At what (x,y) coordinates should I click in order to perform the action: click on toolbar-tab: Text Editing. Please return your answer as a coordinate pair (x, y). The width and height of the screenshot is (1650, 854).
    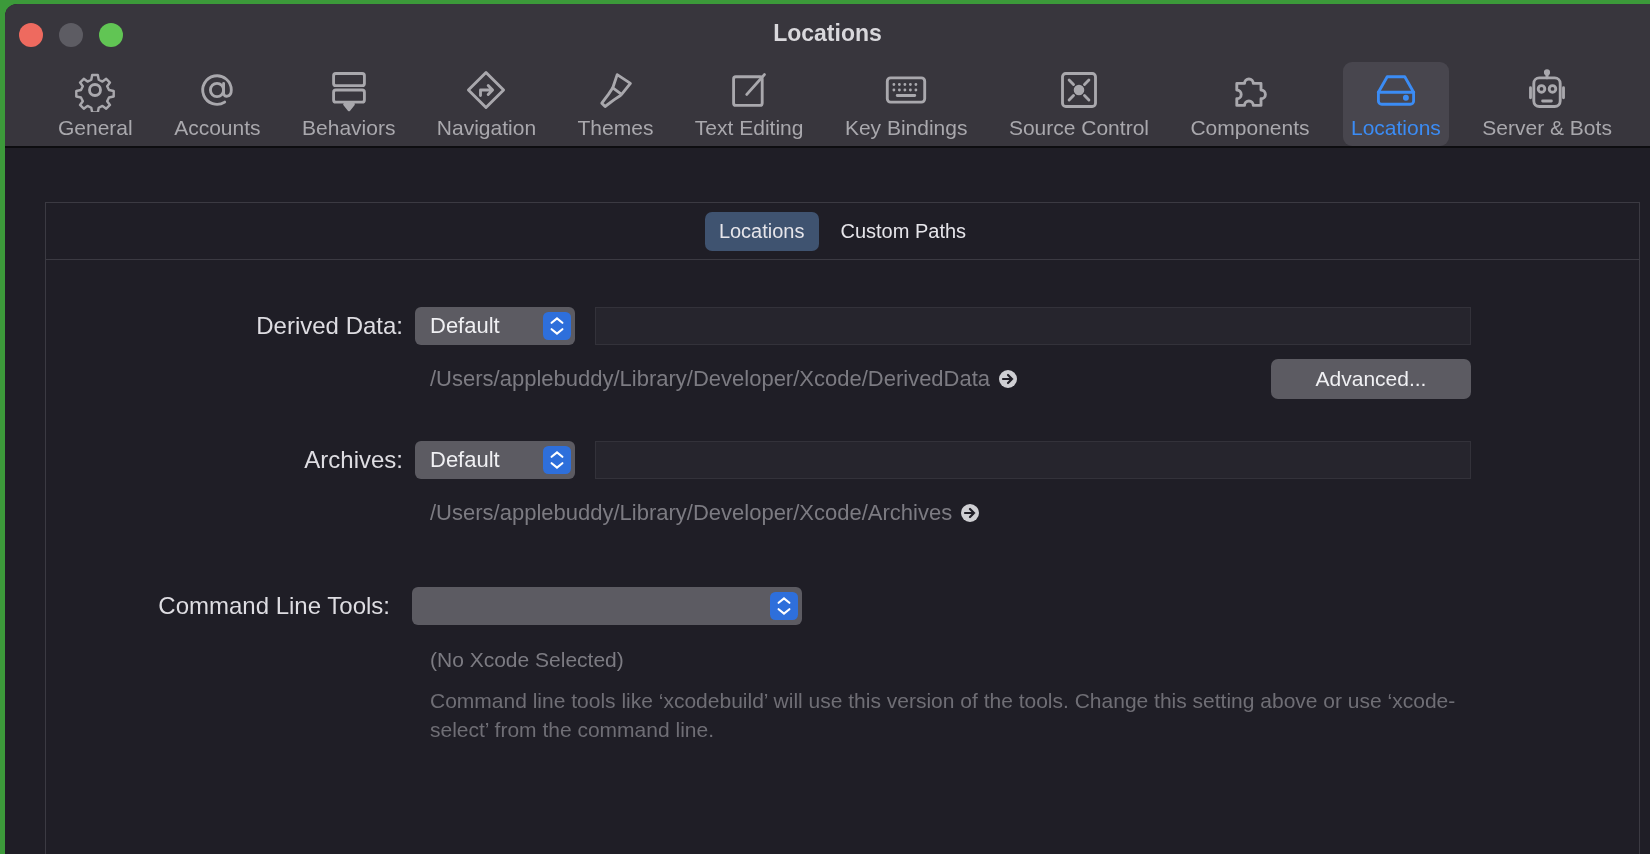
    Looking at the image, I should click on (749, 104).